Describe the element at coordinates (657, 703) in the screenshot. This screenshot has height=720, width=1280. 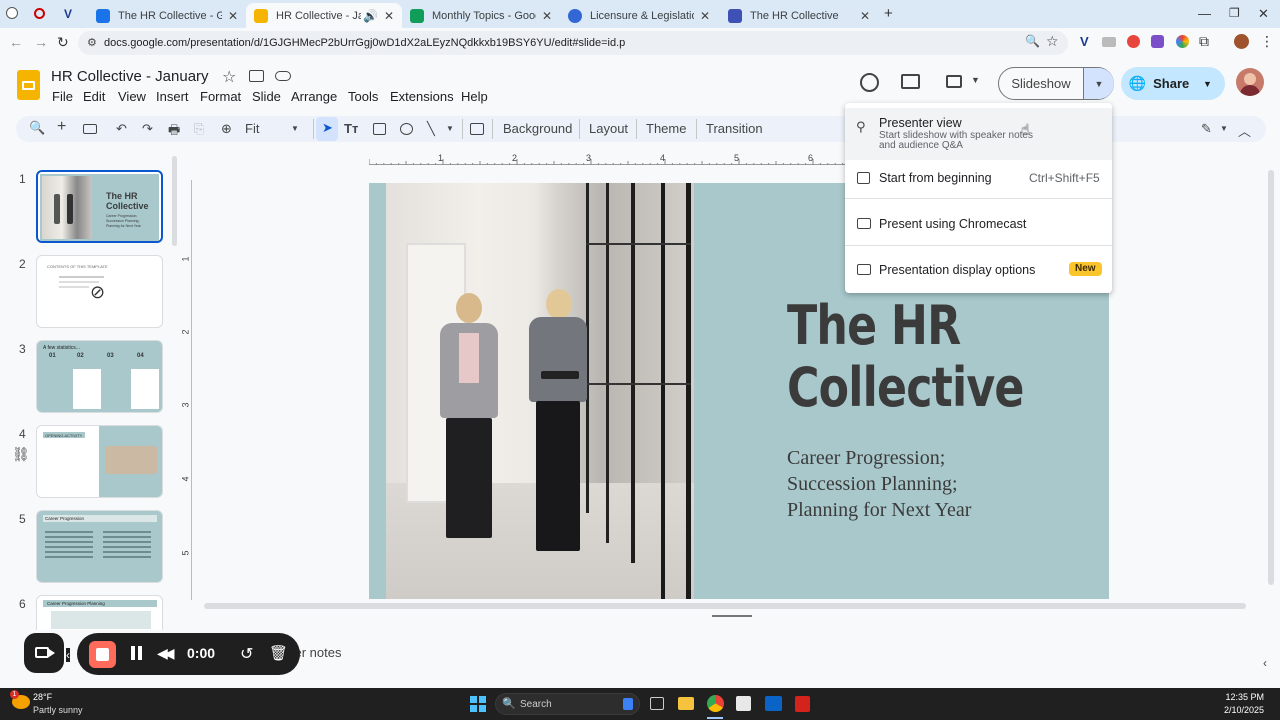
I see `task-view-icon` at that location.